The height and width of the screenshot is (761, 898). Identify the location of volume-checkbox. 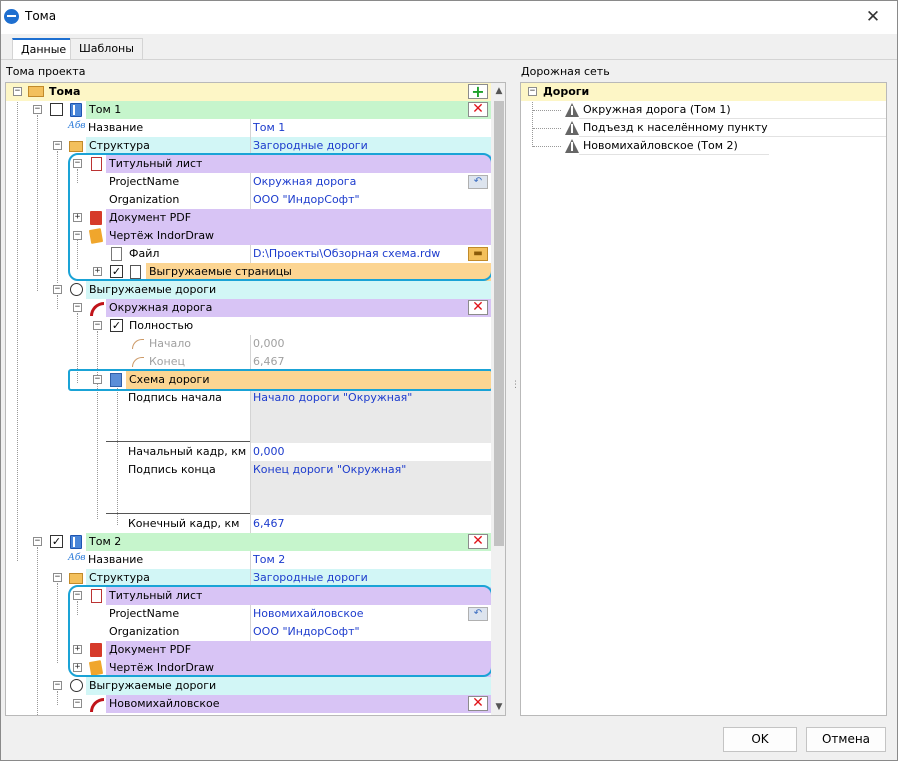
(56, 109).